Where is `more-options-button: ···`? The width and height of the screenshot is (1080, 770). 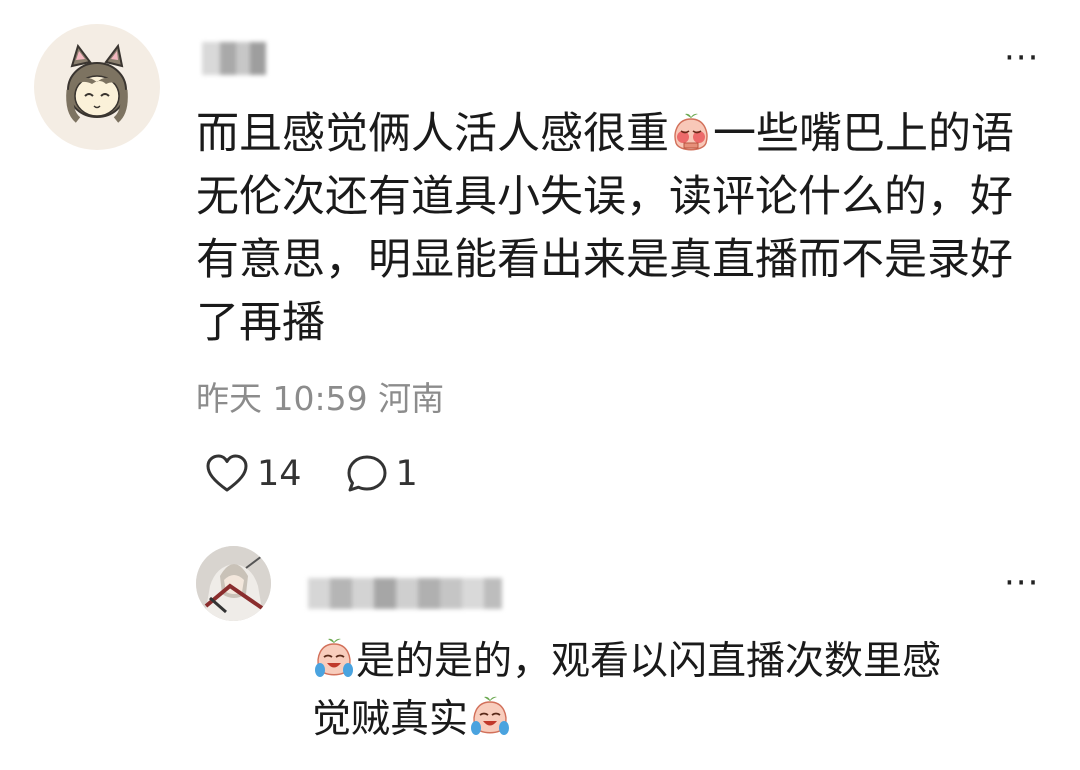 more-options-button: ··· is located at coordinates (1021, 58).